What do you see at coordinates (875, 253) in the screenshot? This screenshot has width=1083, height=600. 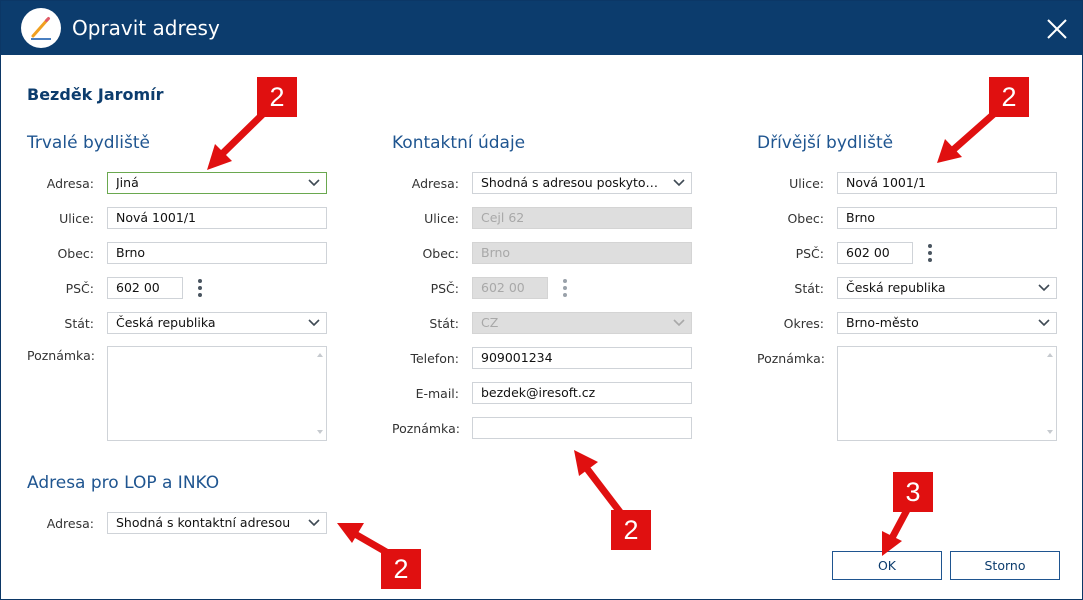 I see `previous-zip-input: 602 00` at bounding box center [875, 253].